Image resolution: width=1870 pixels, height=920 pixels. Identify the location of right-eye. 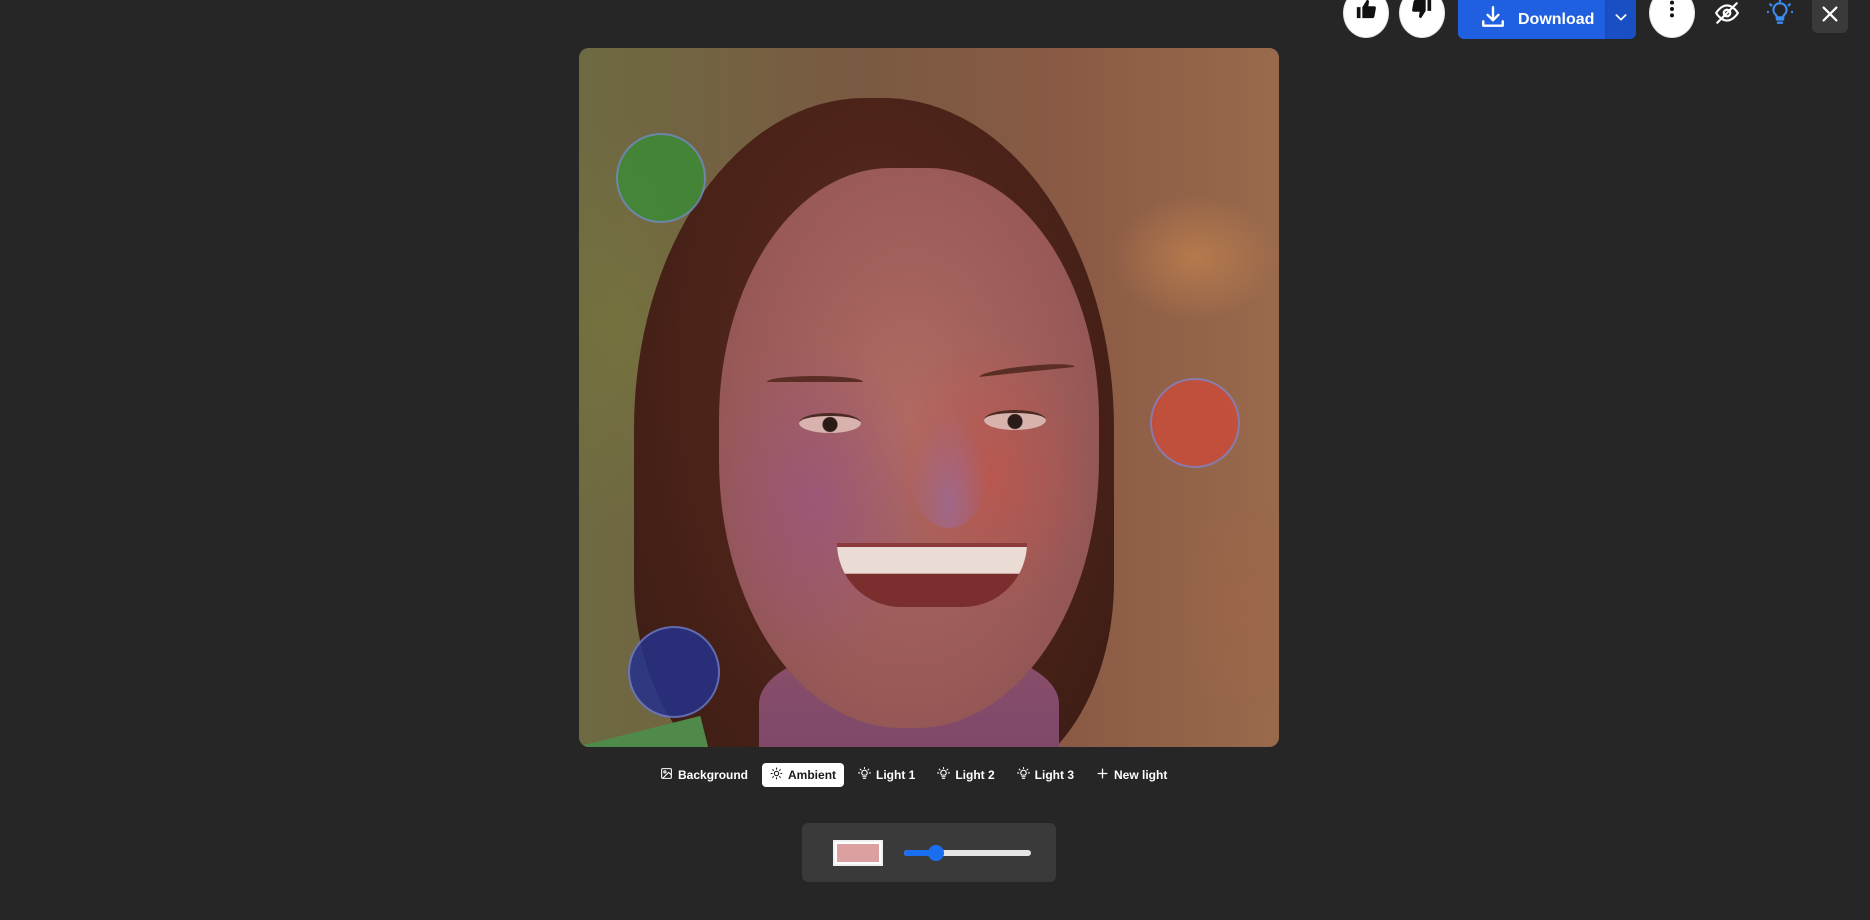
(1015, 420).